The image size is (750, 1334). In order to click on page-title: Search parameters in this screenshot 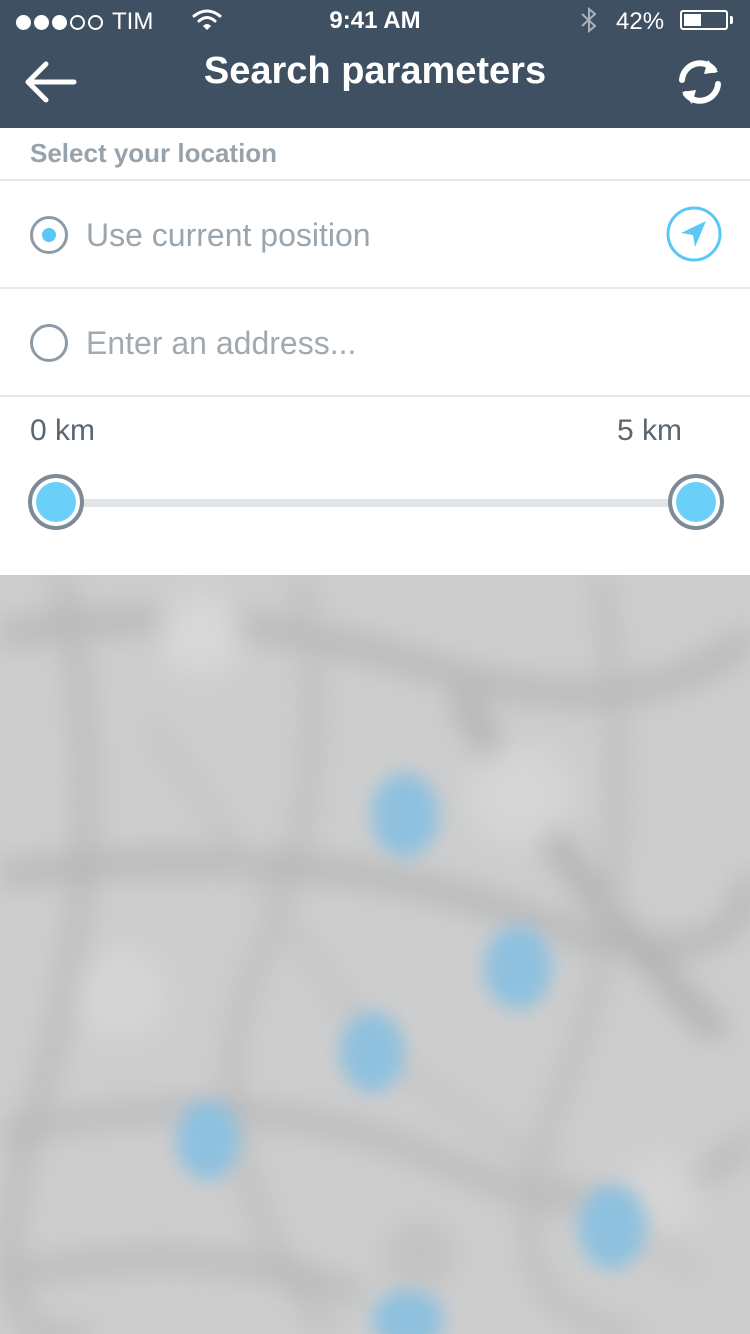, I will do `click(375, 71)`.